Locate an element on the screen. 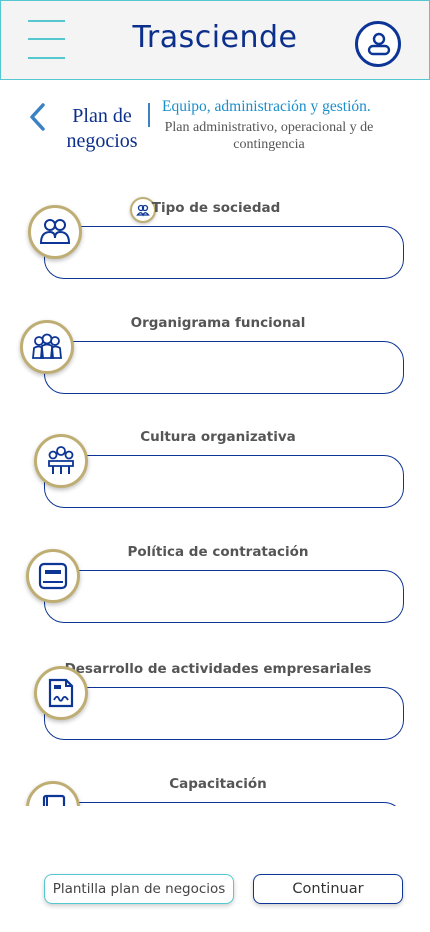 This screenshot has height=932, width=430. team-icon is located at coordinates (47, 347).